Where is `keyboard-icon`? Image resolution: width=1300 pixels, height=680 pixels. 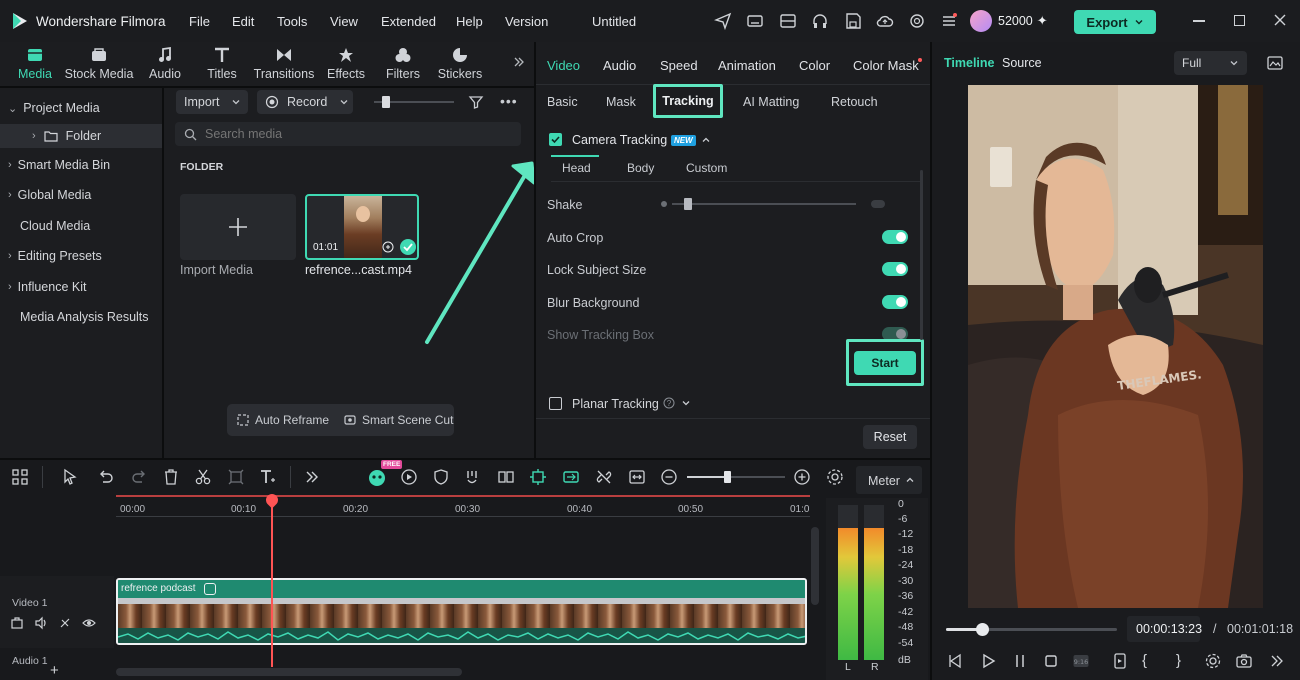
keyboard-icon is located at coordinates (755, 21).